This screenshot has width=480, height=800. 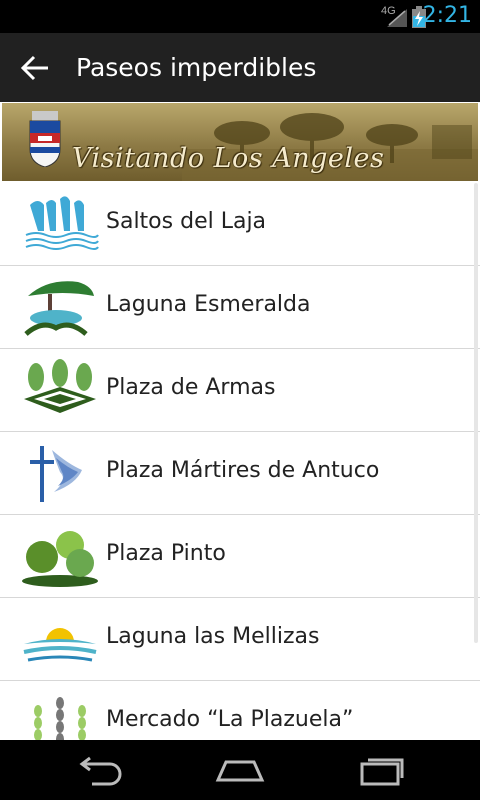 I want to click on waterfall-icon, so click(x=62, y=223).